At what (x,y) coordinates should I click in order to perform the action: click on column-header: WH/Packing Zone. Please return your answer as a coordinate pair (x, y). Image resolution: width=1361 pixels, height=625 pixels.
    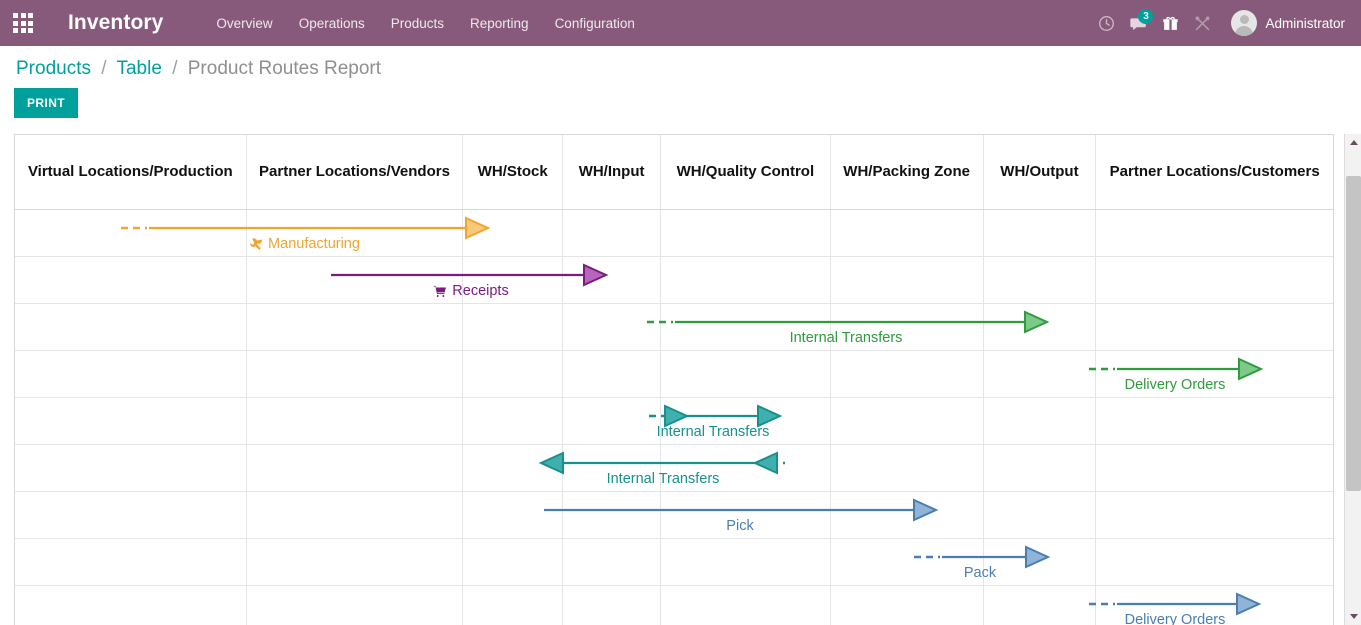
    Looking at the image, I should click on (907, 172).